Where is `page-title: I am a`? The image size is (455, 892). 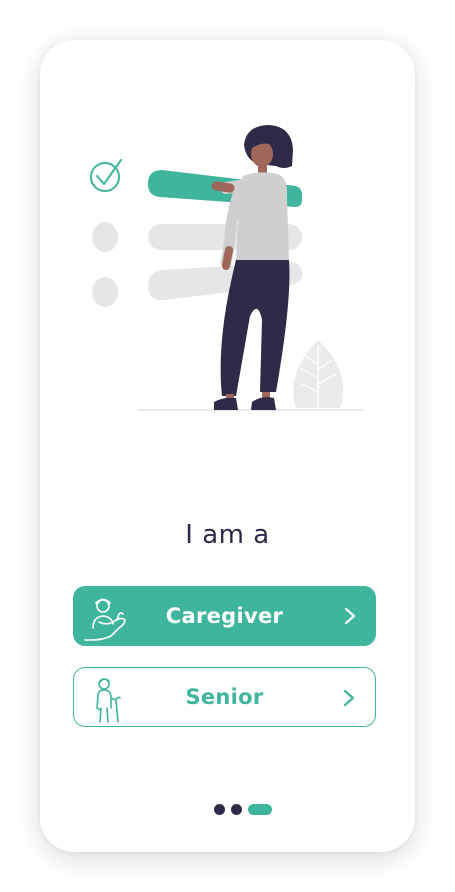 page-title: I am a is located at coordinates (227, 535).